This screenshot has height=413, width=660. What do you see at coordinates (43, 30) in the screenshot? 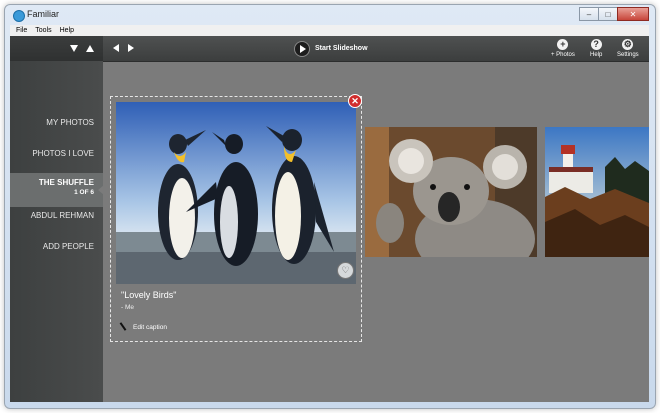
I see `menu-tools: Tools` at bounding box center [43, 30].